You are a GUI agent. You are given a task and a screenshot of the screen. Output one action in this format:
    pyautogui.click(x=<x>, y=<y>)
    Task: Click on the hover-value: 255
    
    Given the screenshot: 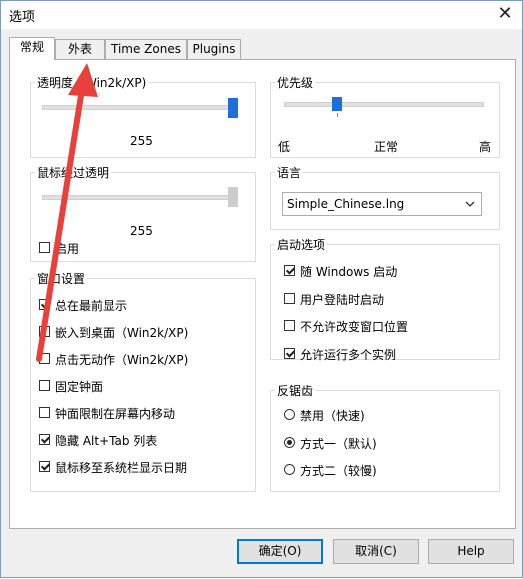 What is the action you would take?
    pyautogui.click(x=141, y=231)
    